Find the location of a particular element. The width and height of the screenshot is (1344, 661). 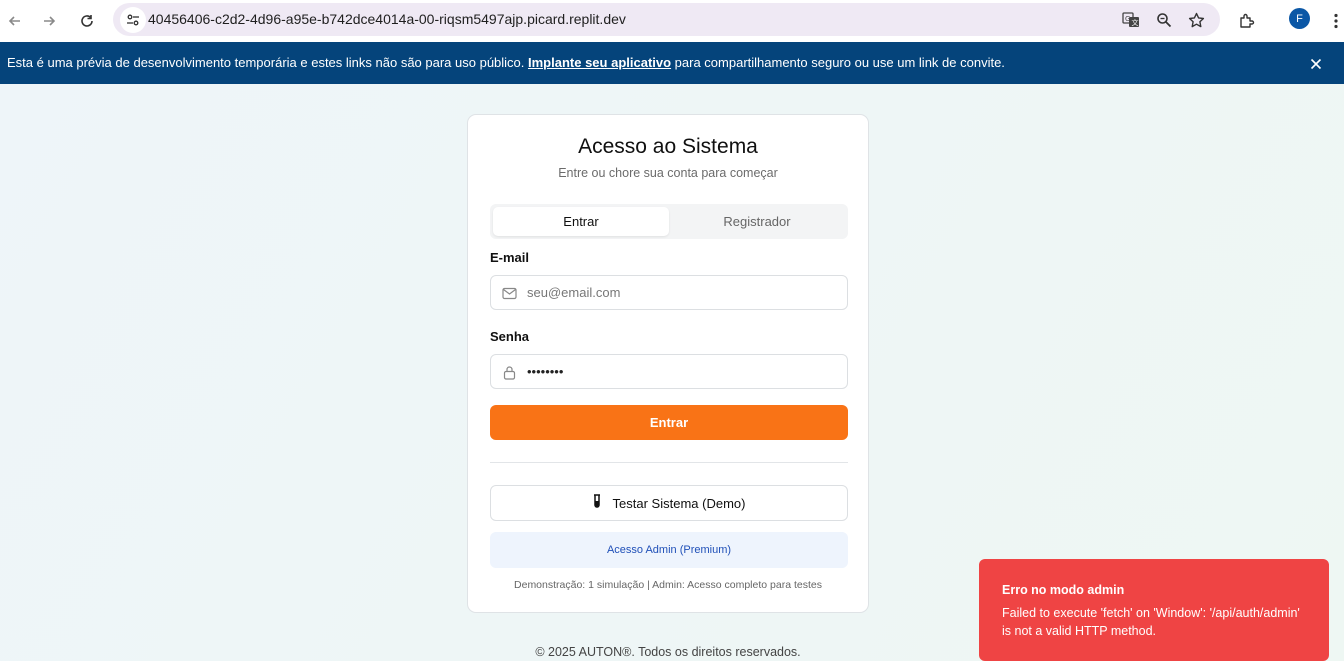

password-field is located at coordinates (669, 371).